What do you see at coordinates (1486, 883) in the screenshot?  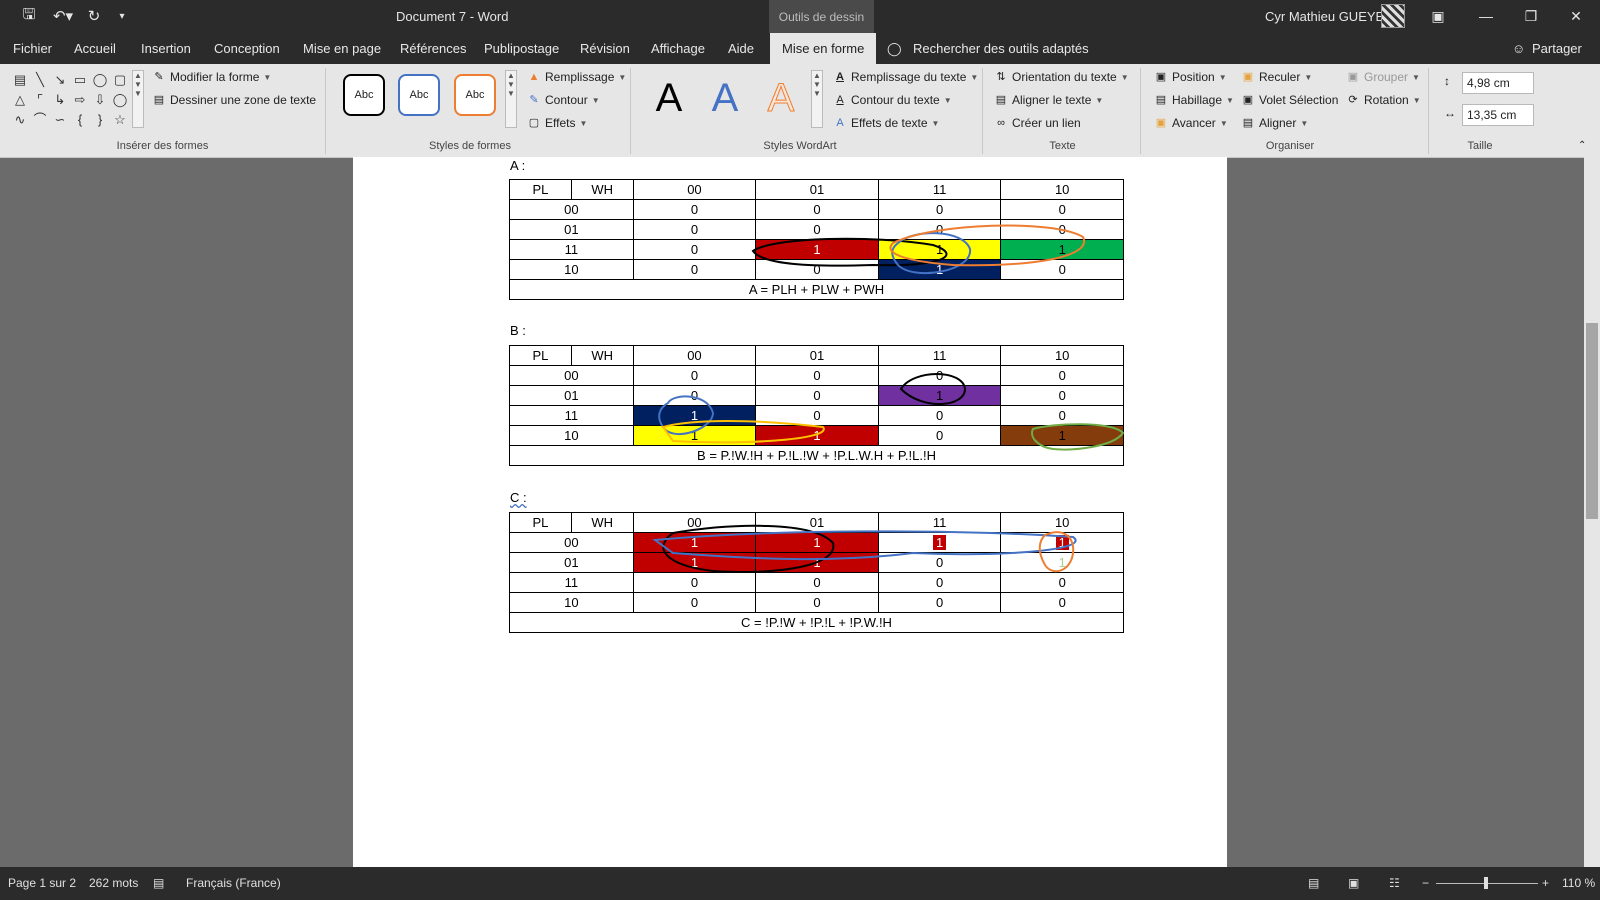 I see `zoom-slider-thumb` at bounding box center [1486, 883].